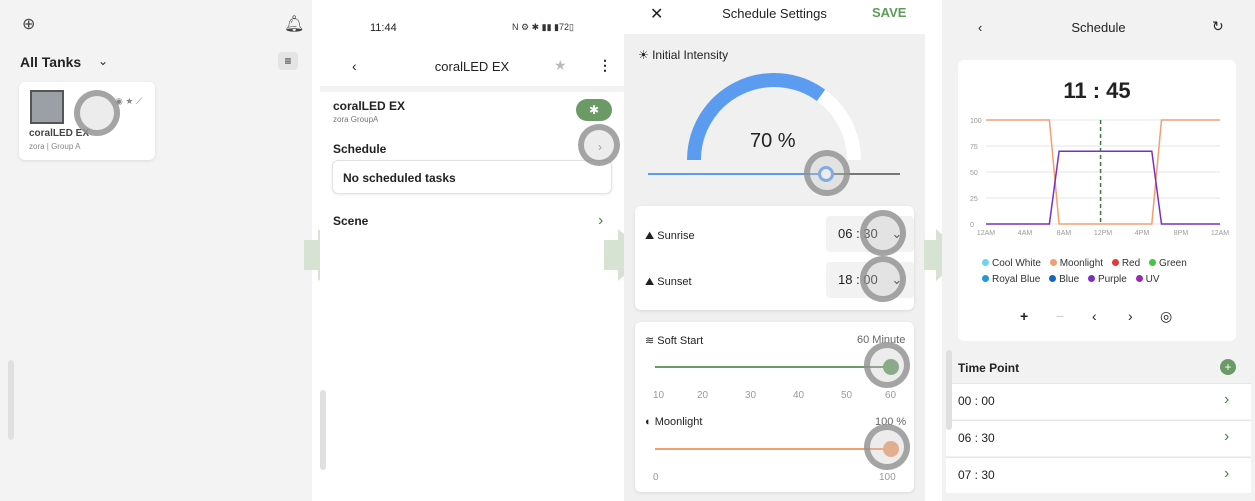  What do you see at coordinates (50, 62) in the screenshot?
I see `tanks-title: All Tanks` at bounding box center [50, 62].